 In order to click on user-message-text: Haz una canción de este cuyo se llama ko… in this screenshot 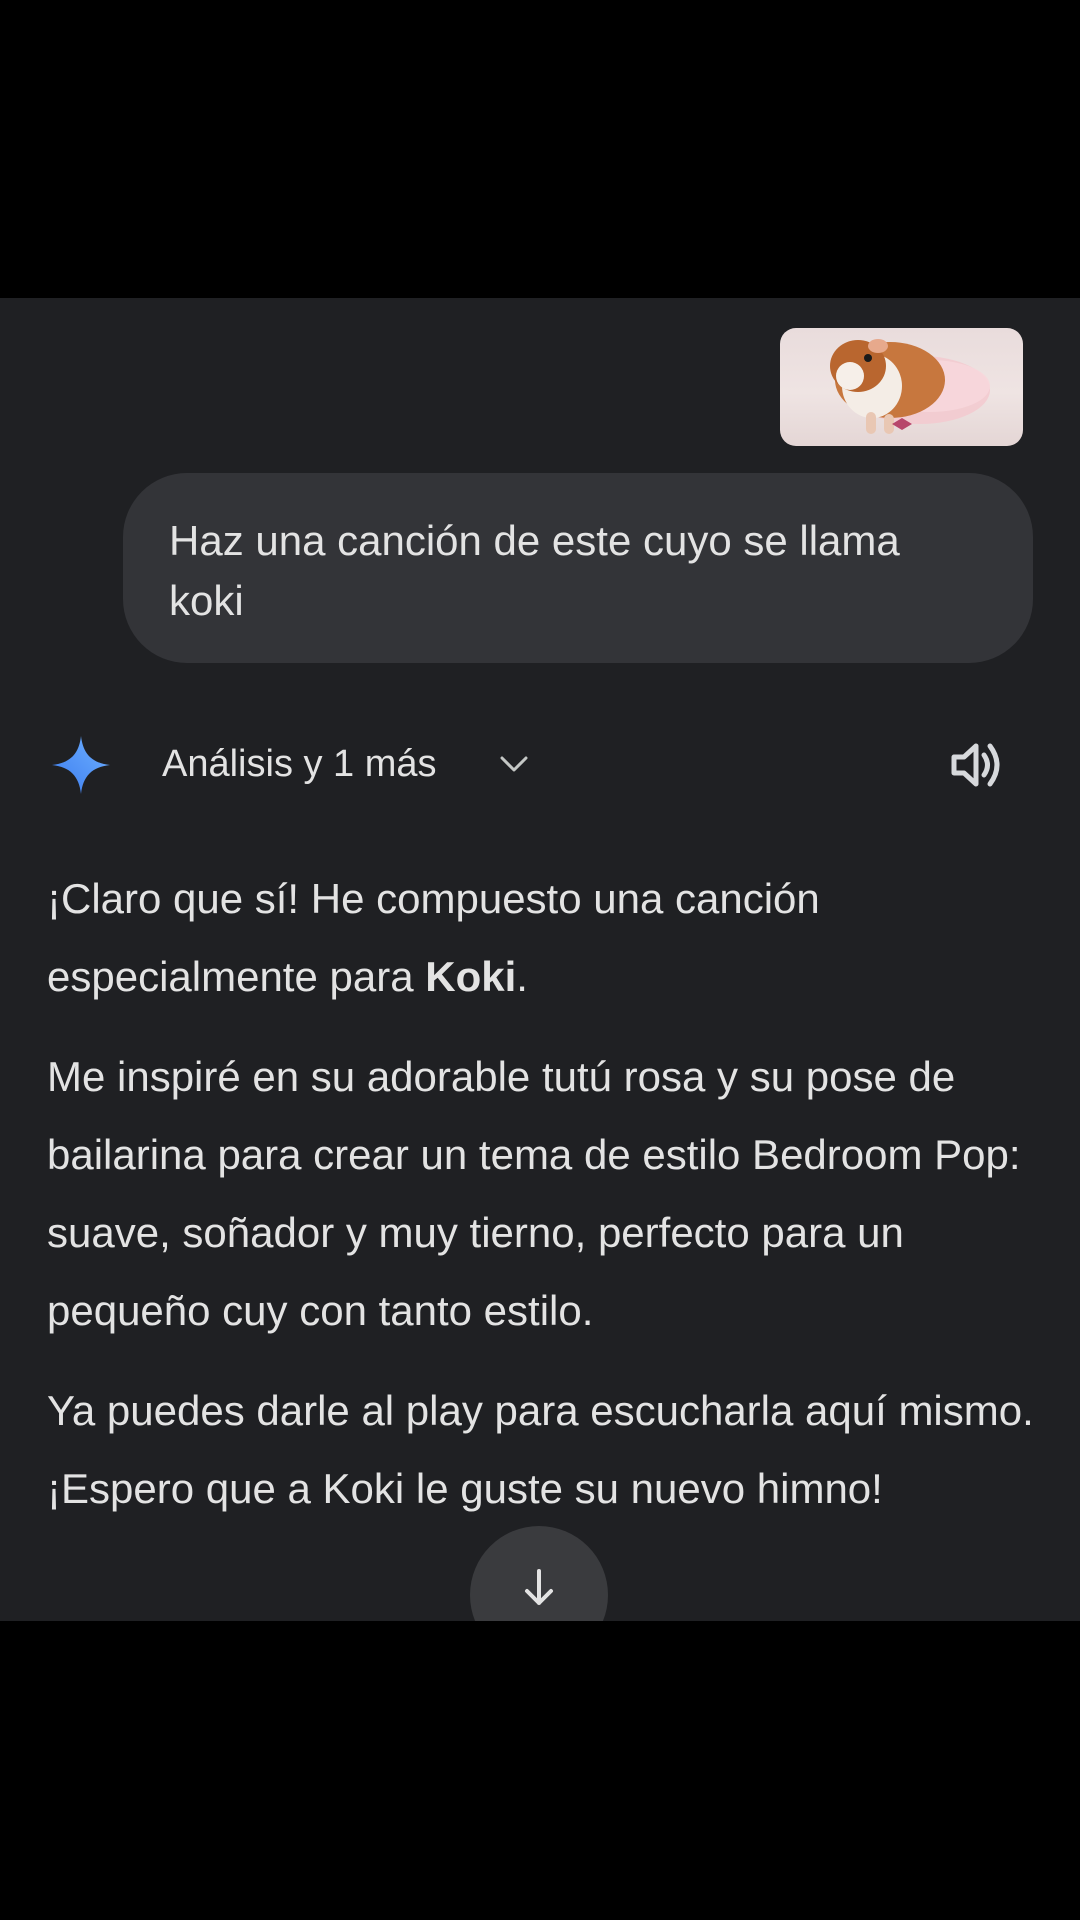, I will do `click(534, 570)`.